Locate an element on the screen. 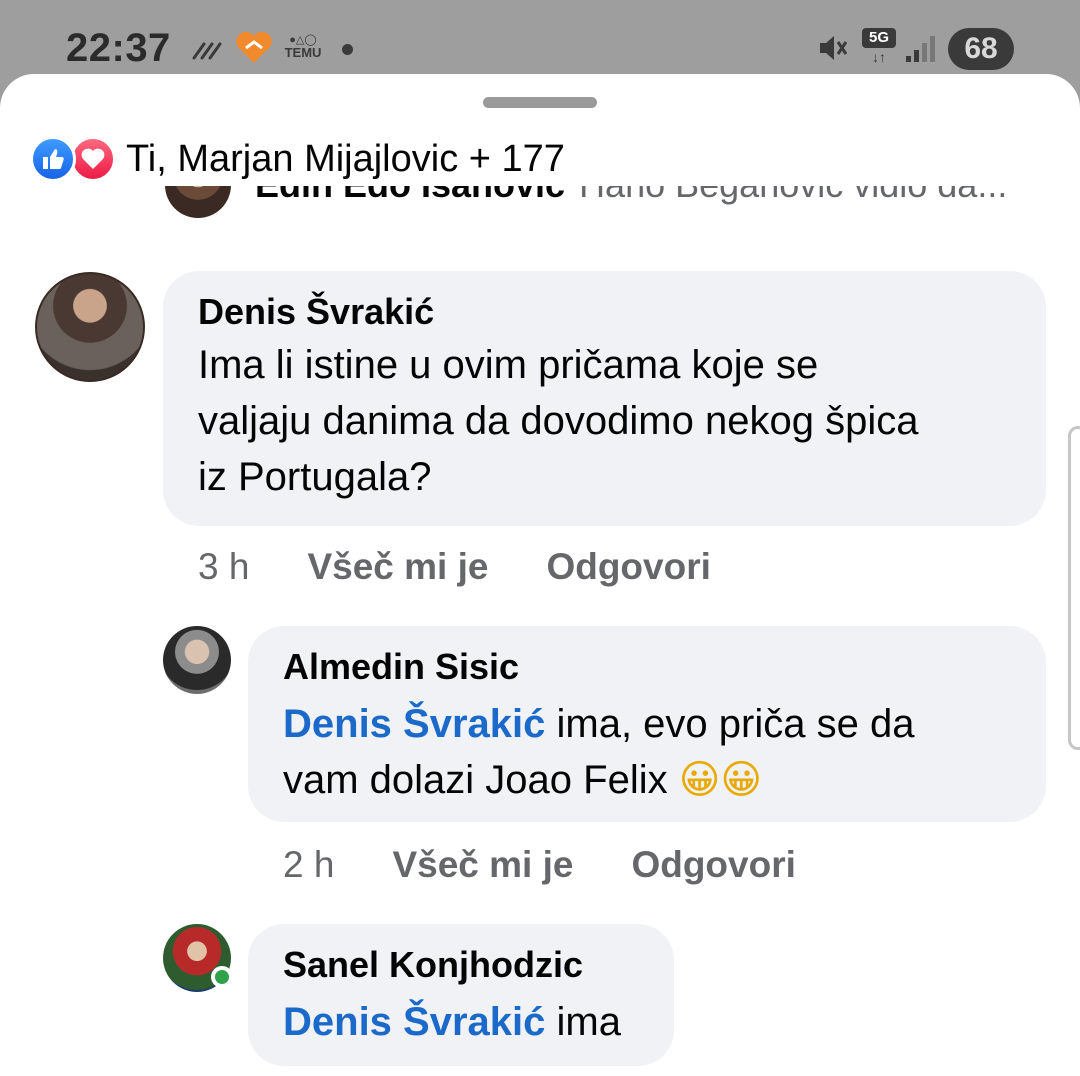  comment-time: 3 h is located at coordinates (224, 566).